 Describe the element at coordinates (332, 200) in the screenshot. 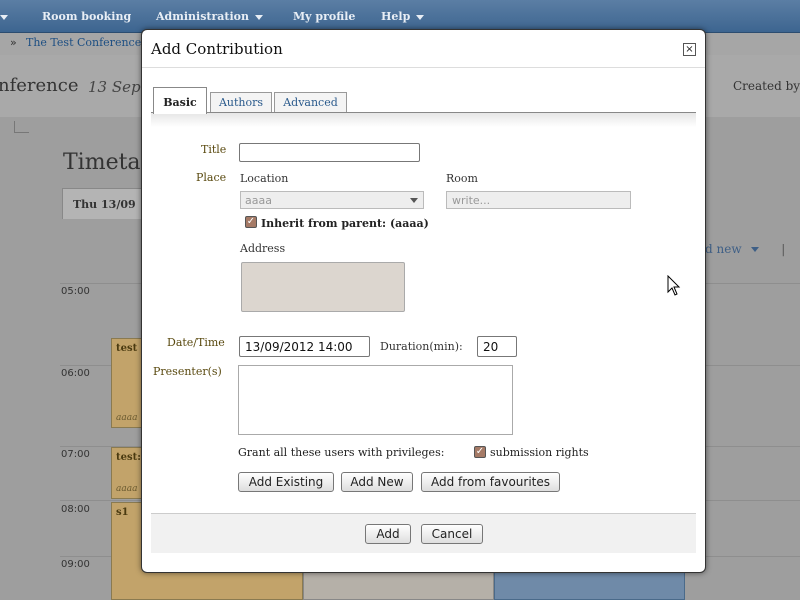

I see `location-select: aaaa` at that location.